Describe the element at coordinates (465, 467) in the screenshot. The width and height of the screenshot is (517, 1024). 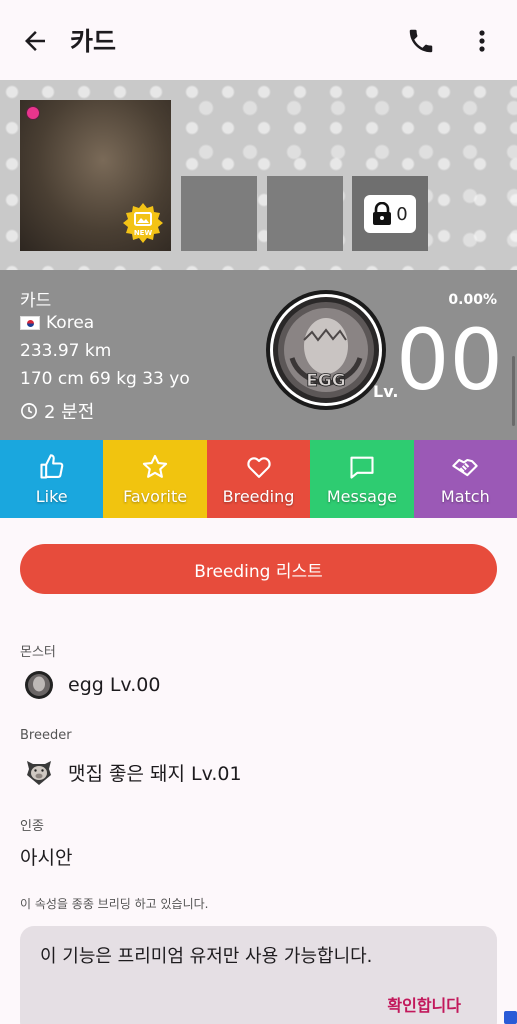
I see `handshake-icon` at that location.